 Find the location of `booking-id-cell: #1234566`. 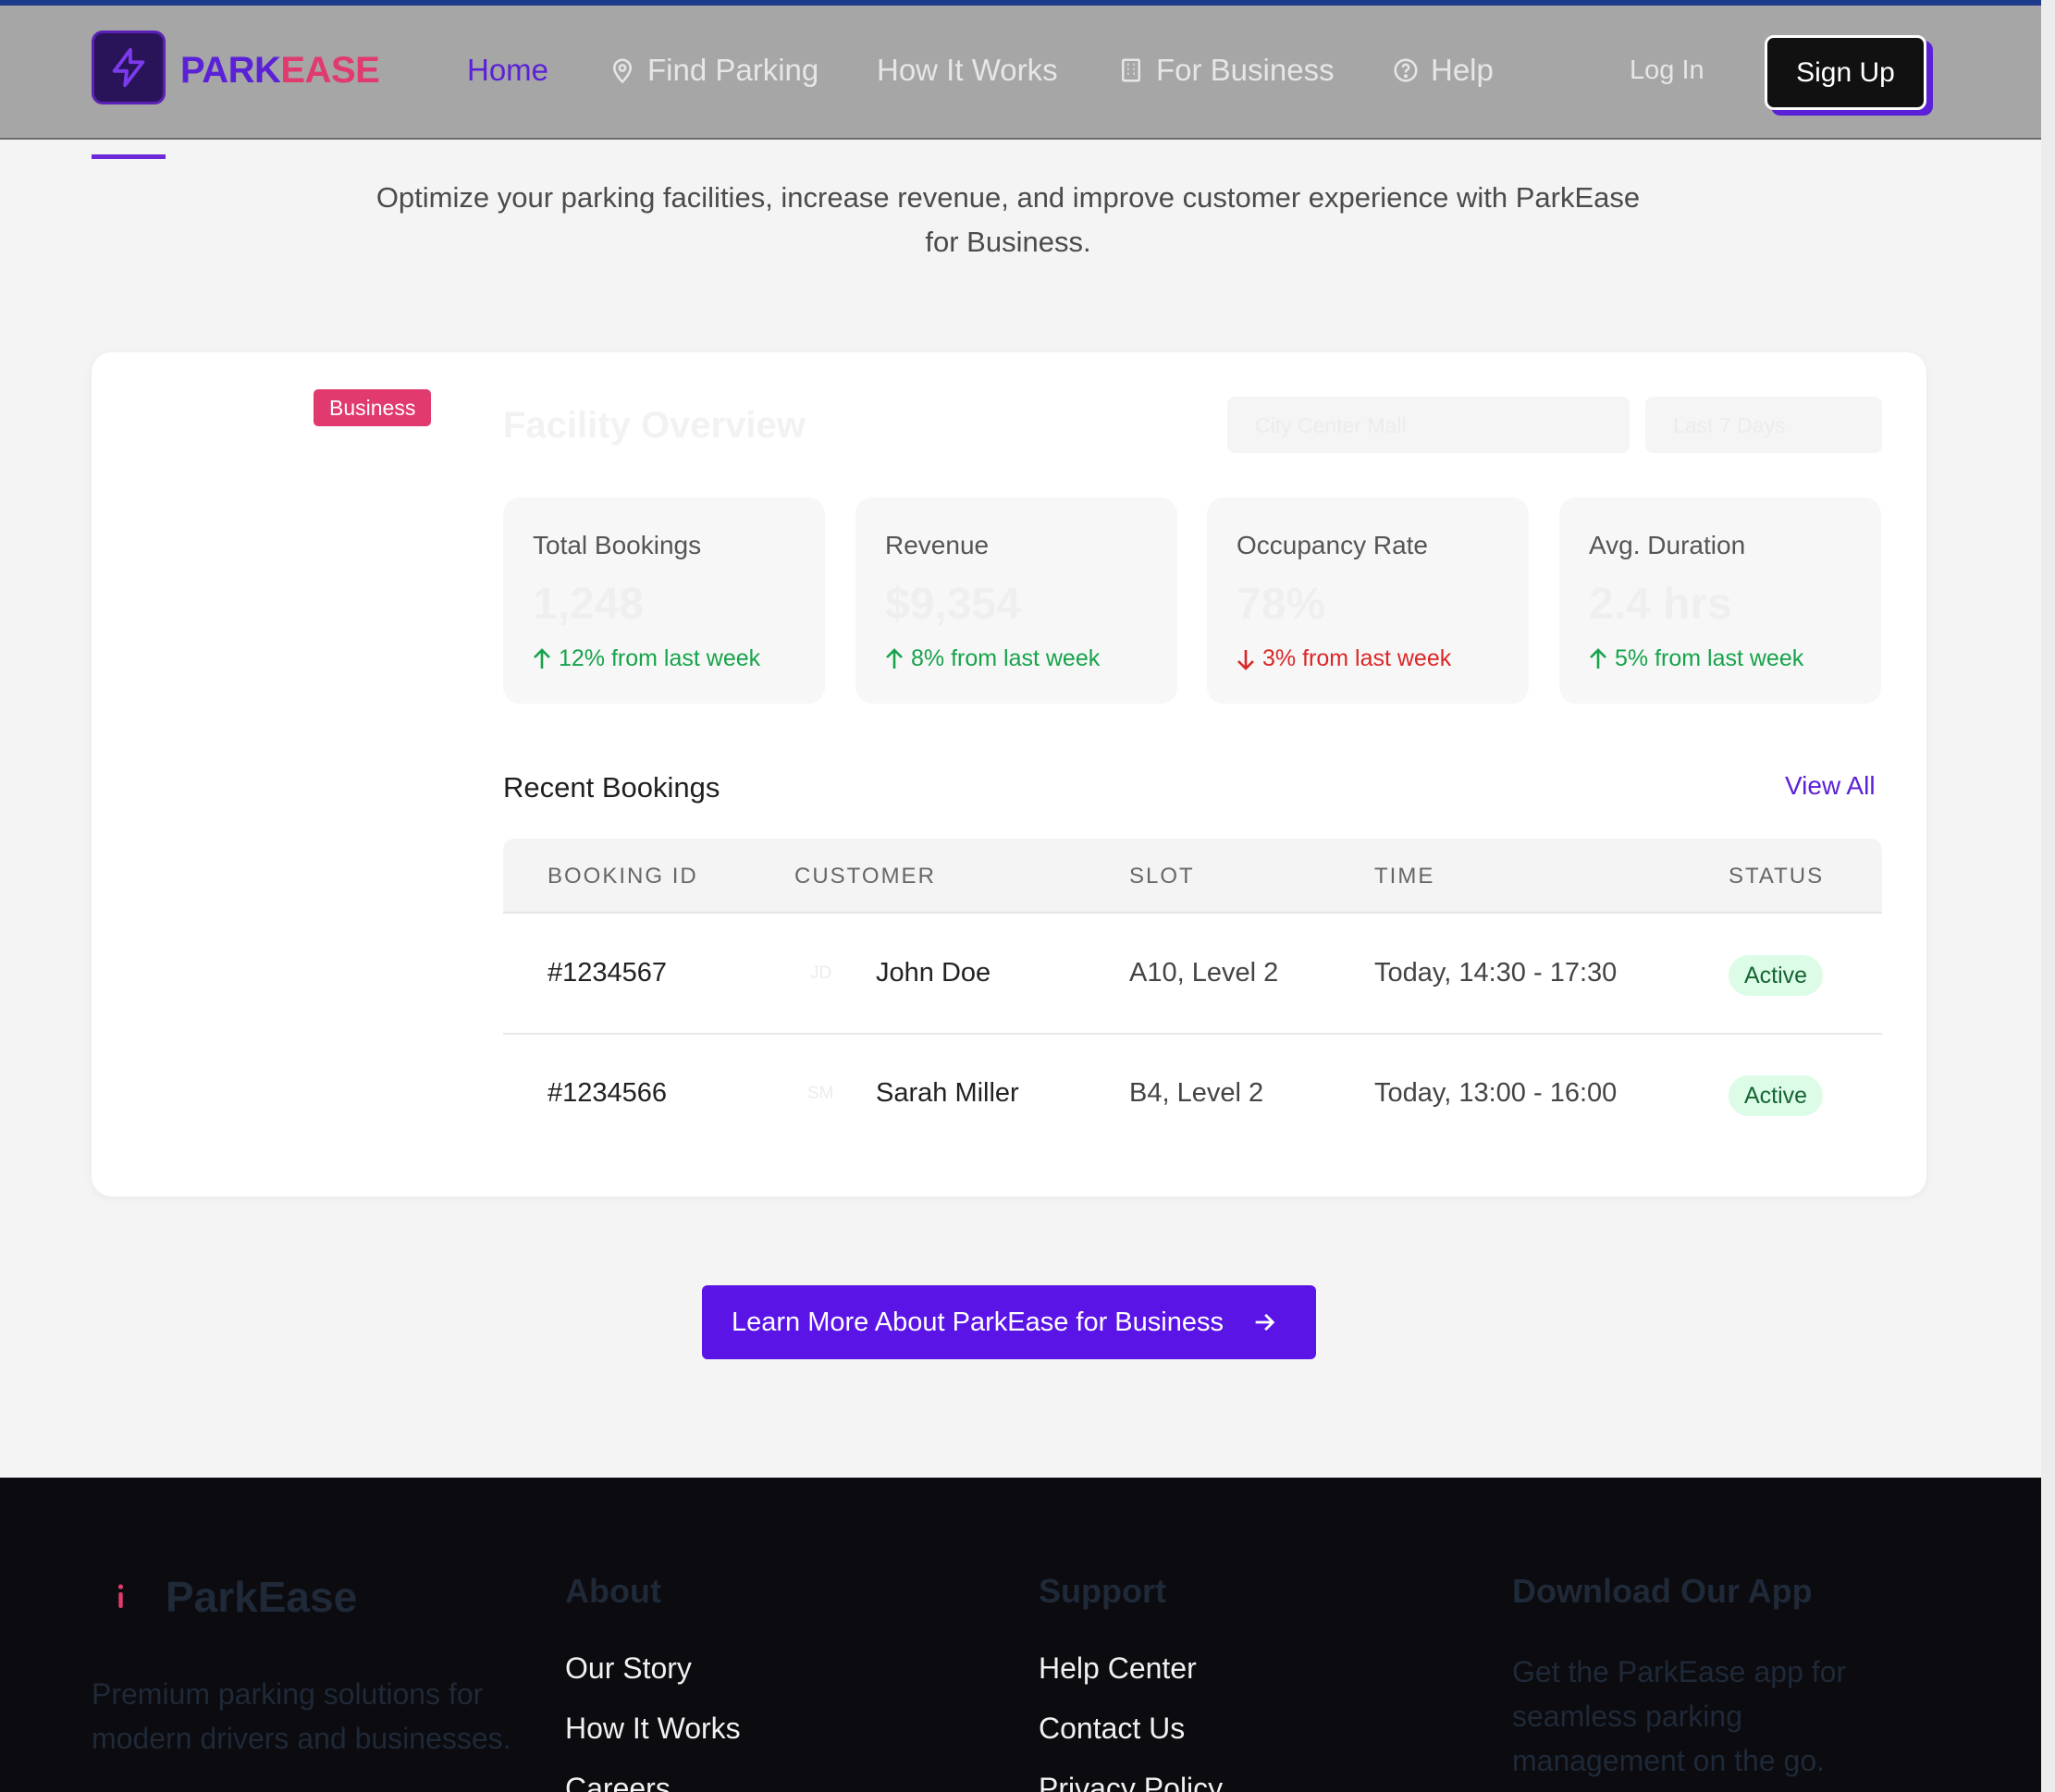

booking-id-cell: #1234566 is located at coordinates (608, 1093).